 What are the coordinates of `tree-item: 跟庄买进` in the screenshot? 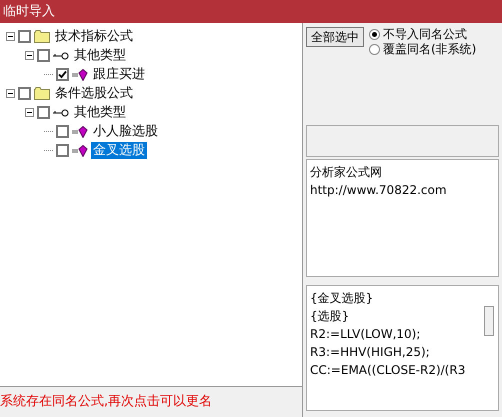 It's located at (119, 74).